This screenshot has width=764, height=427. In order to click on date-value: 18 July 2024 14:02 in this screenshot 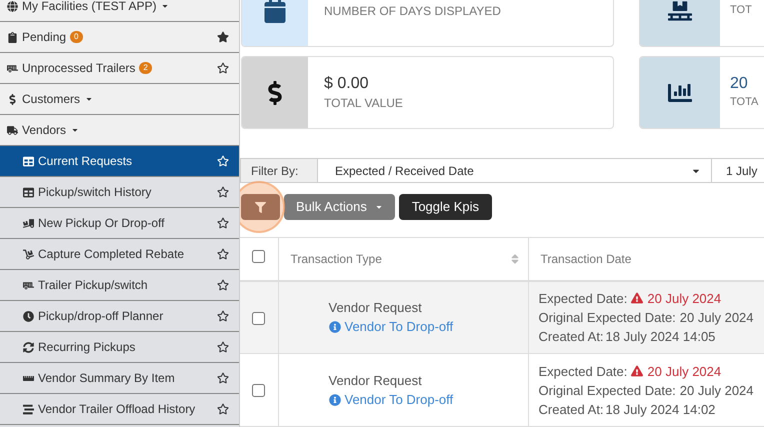, I will do `click(661, 409)`.